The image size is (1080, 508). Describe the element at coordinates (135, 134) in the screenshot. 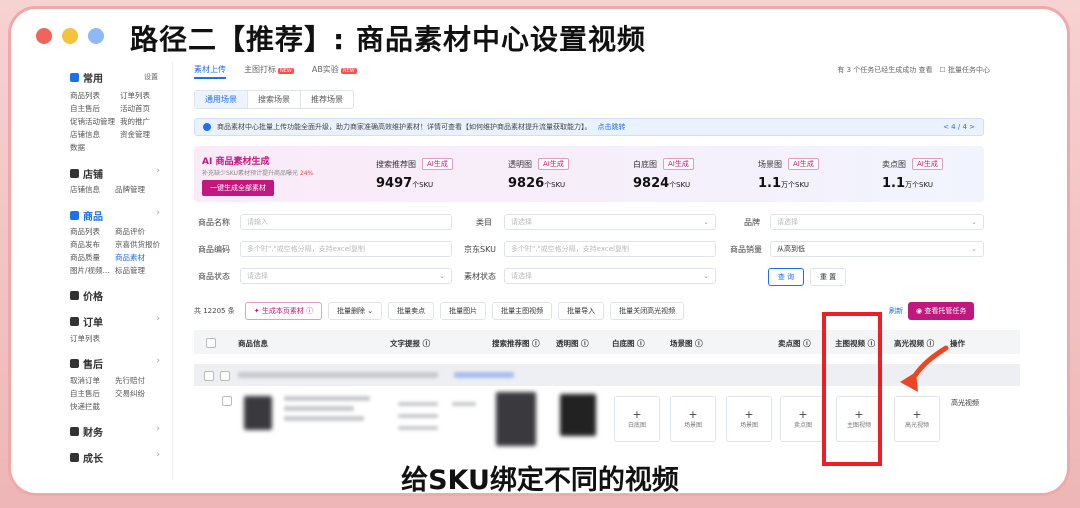

I see `sidebar-link: 资金管理` at that location.